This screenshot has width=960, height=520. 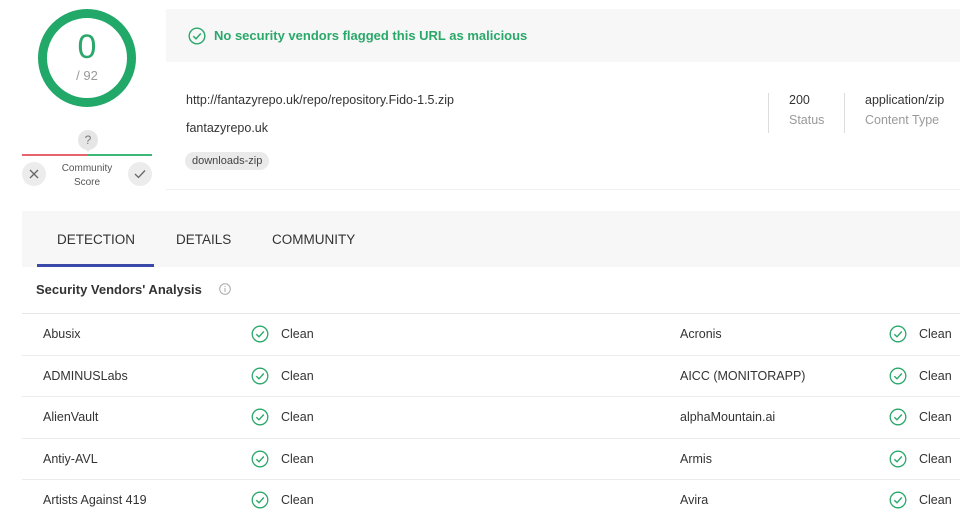 I want to click on community-bar-positive, so click(x=119, y=155).